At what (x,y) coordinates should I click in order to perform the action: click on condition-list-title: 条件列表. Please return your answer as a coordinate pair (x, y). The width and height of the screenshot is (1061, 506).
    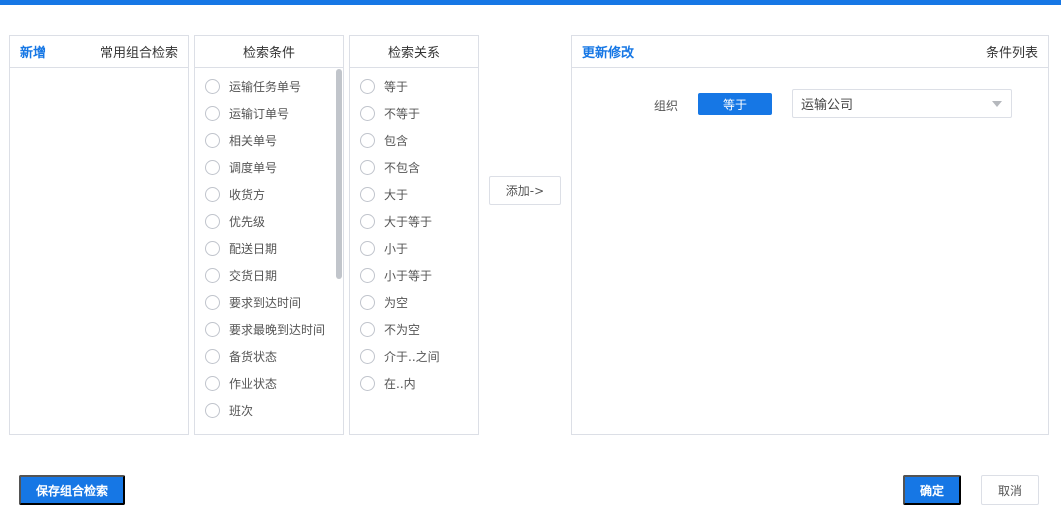
    Looking at the image, I should click on (1011, 53).